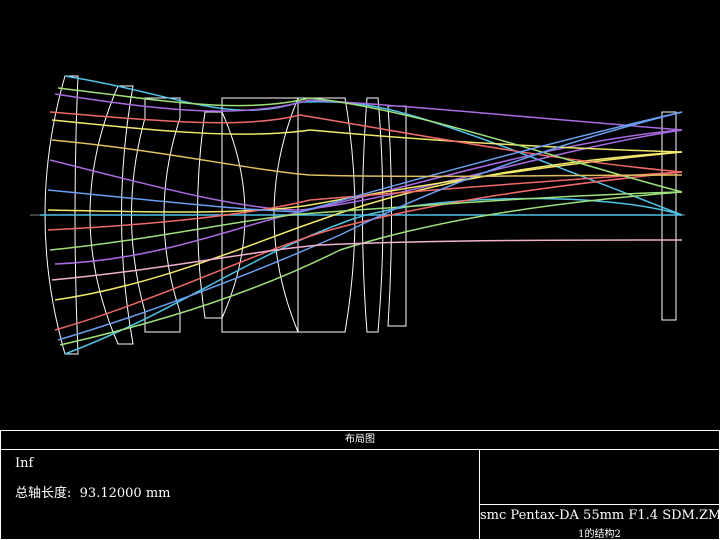  I want to click on file-name: smc Pentax-DA 55mm F1.4 SDM.ZMX, so click(600, 515).